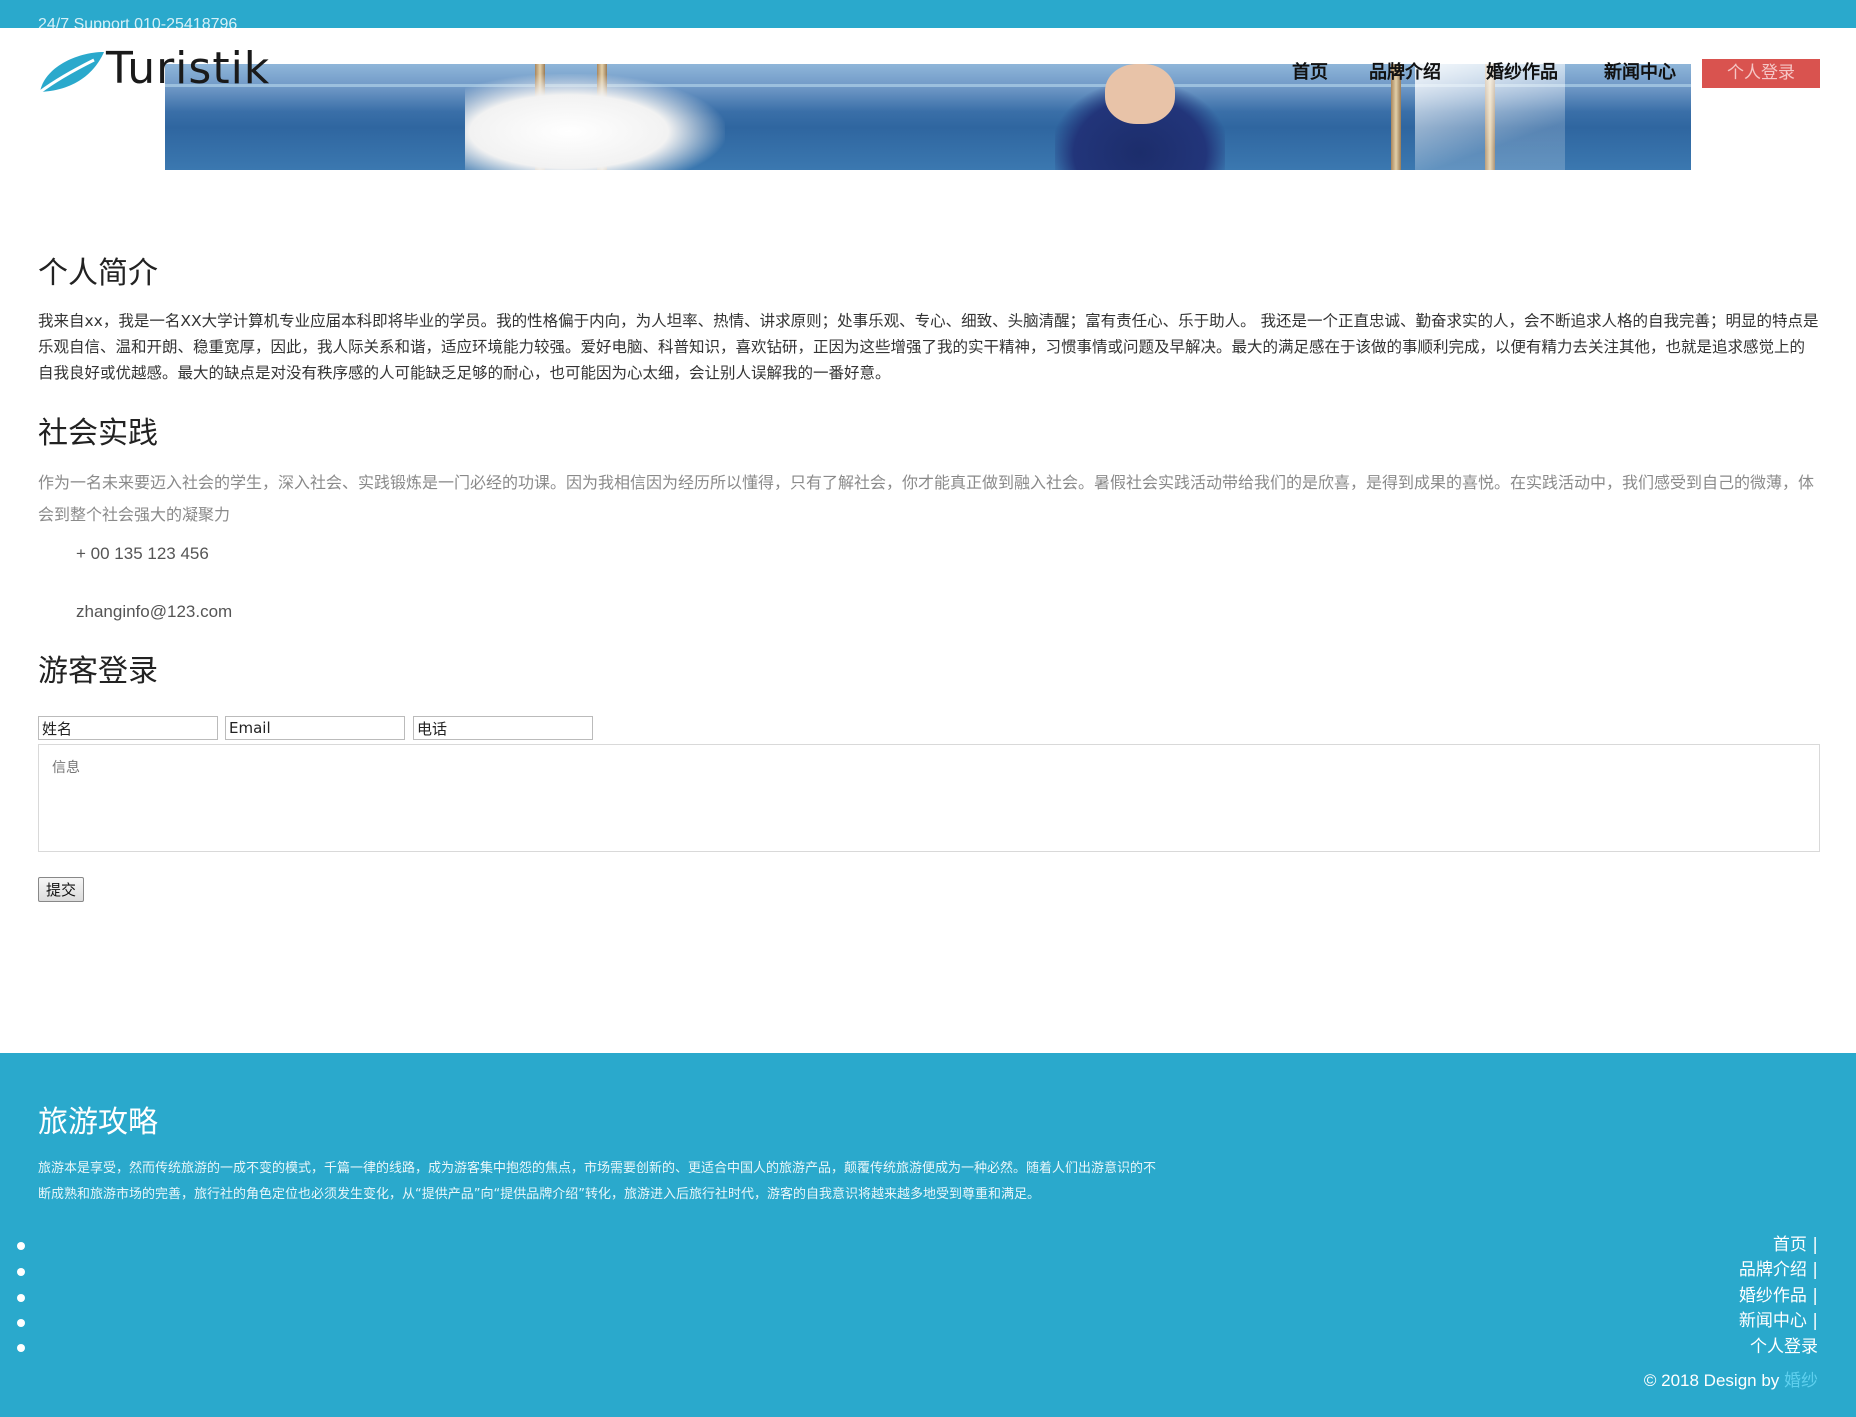 This screenshot has width=1856, height=1417. I want to click on nav-works: 婚纱作品, so click(1522, 73).